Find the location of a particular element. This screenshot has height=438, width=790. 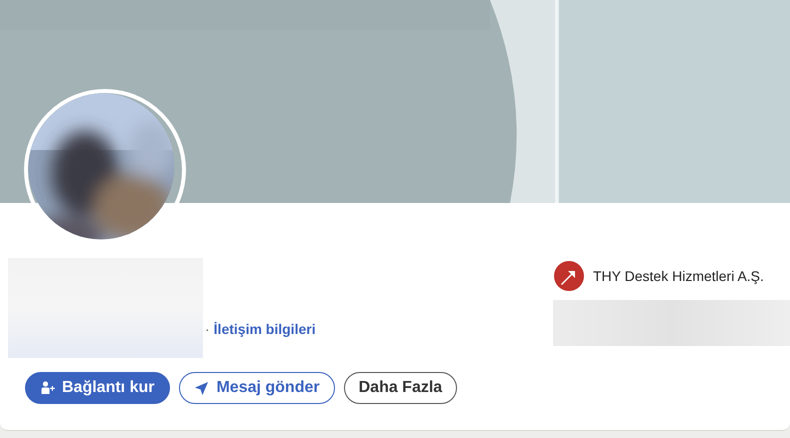

company-logo-icon is located at coordinates (569, 276).